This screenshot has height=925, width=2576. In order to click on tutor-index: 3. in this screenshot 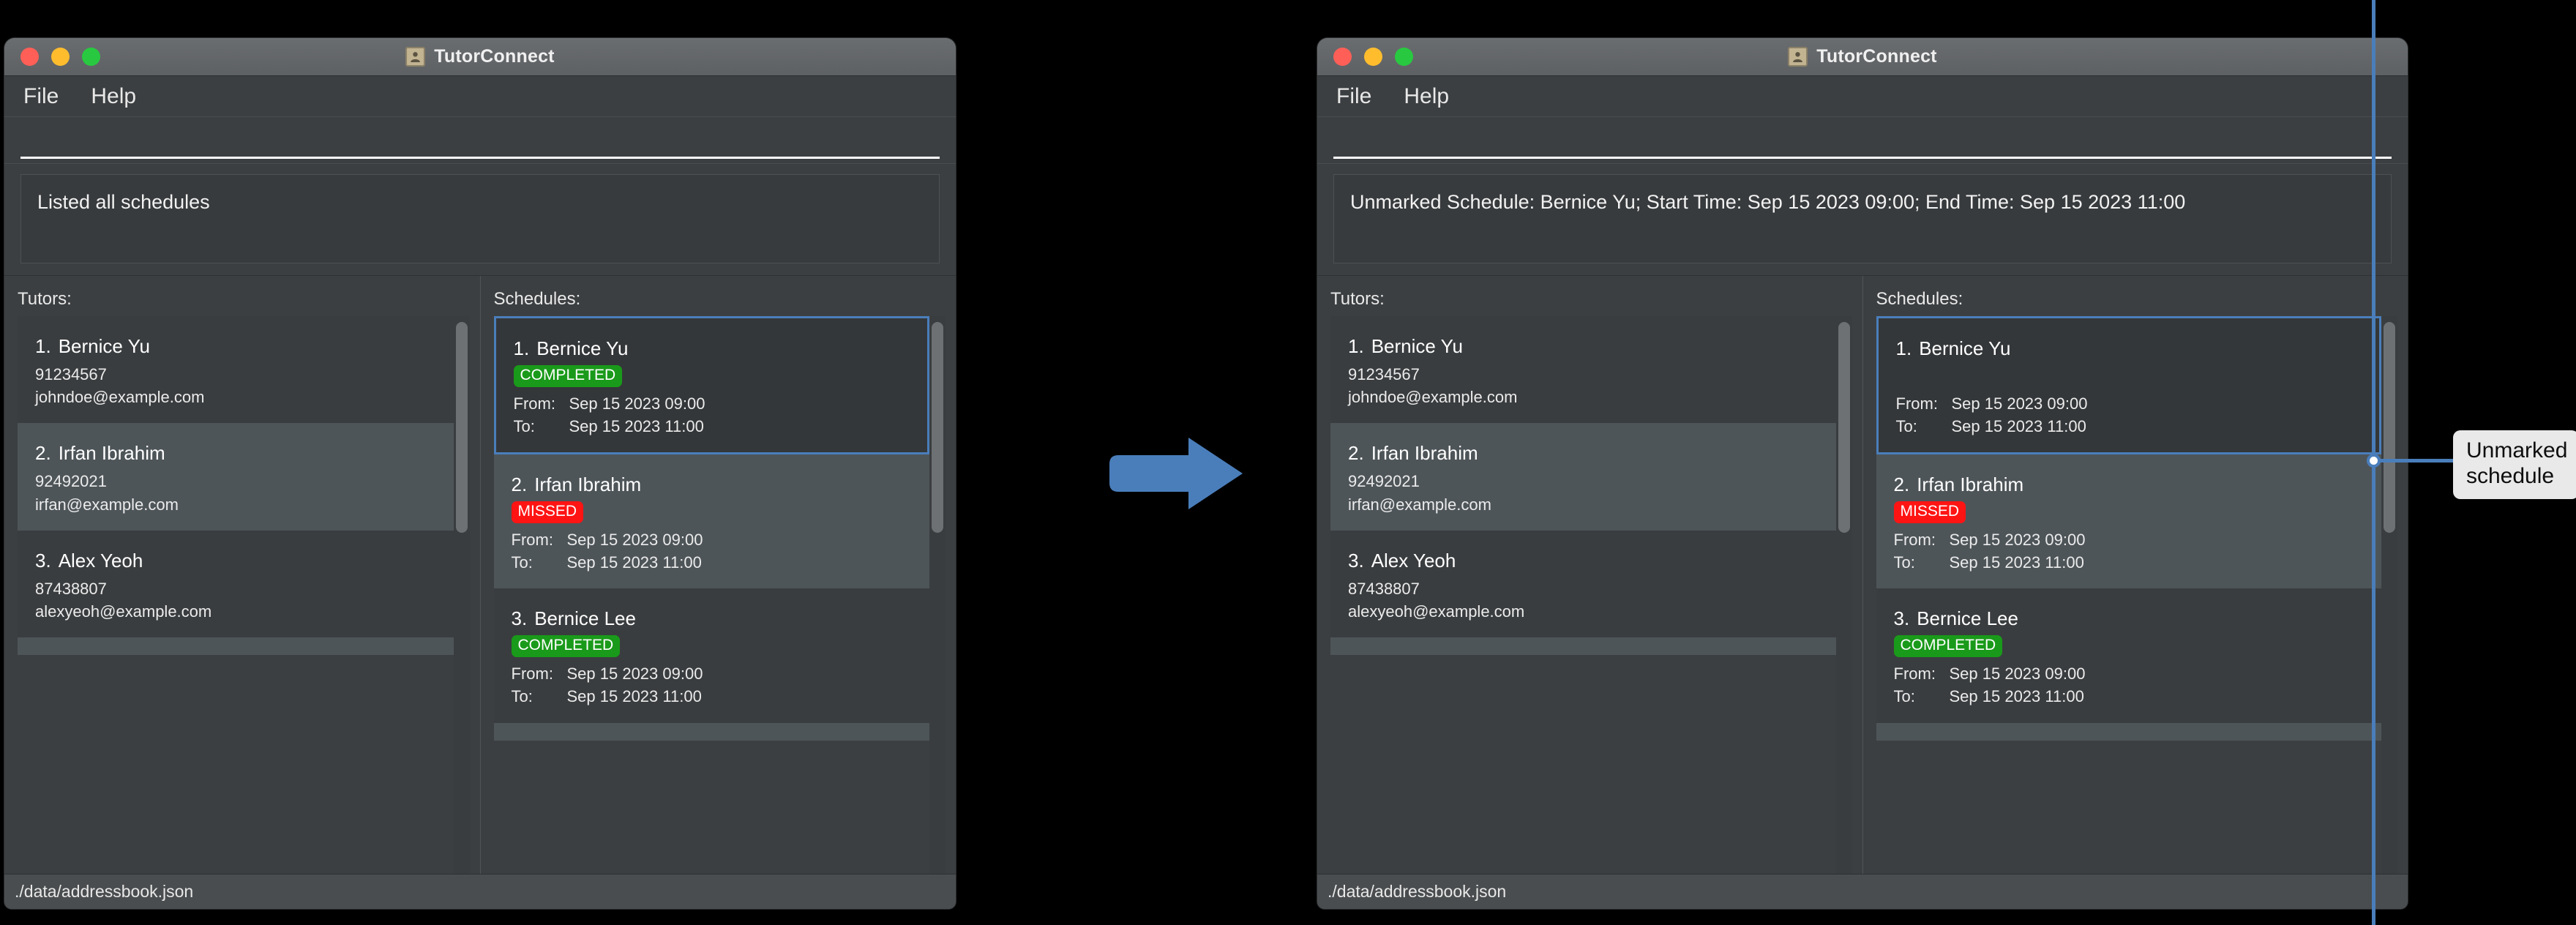, I will do `click(43, 561)`.